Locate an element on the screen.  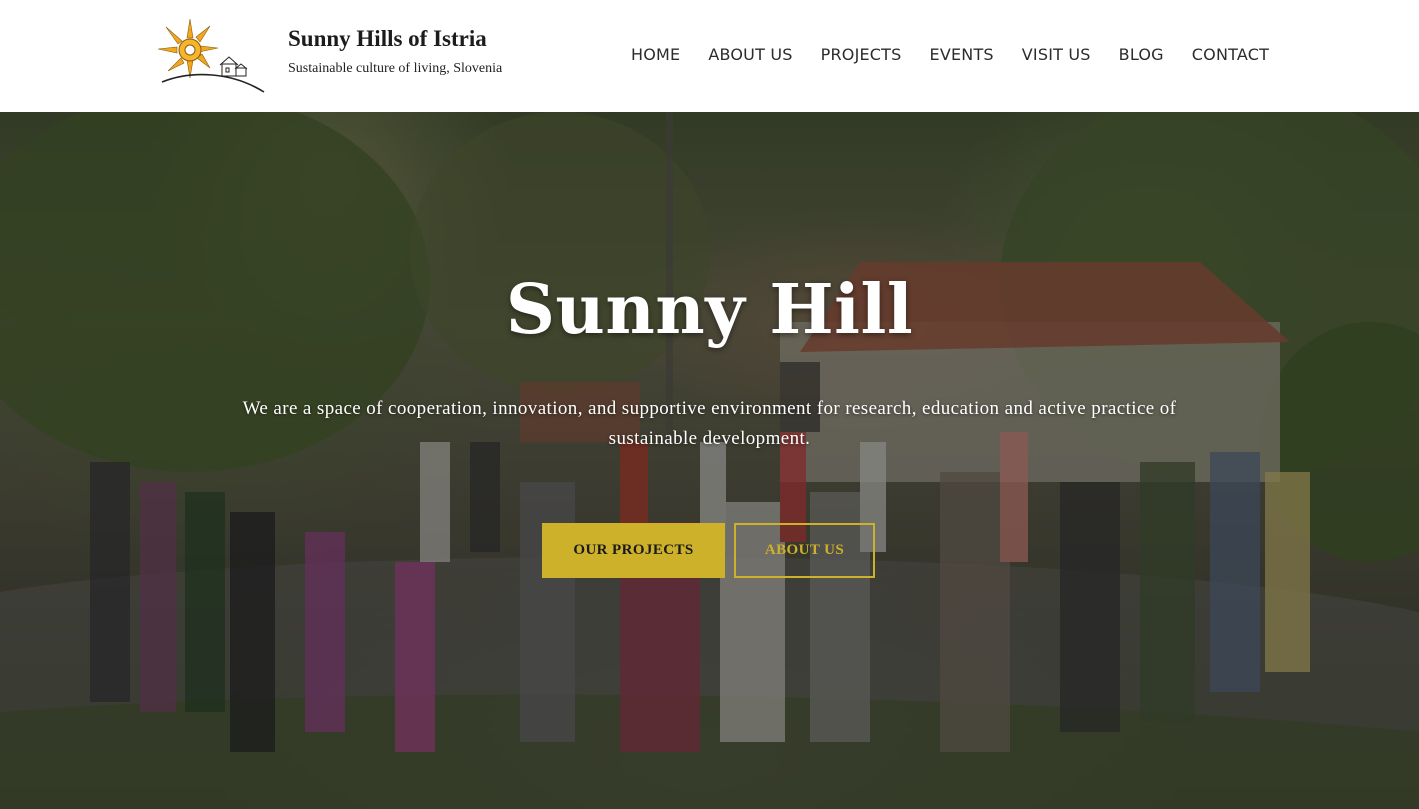
sun-logo-icon is located at coordinates (211, 55).